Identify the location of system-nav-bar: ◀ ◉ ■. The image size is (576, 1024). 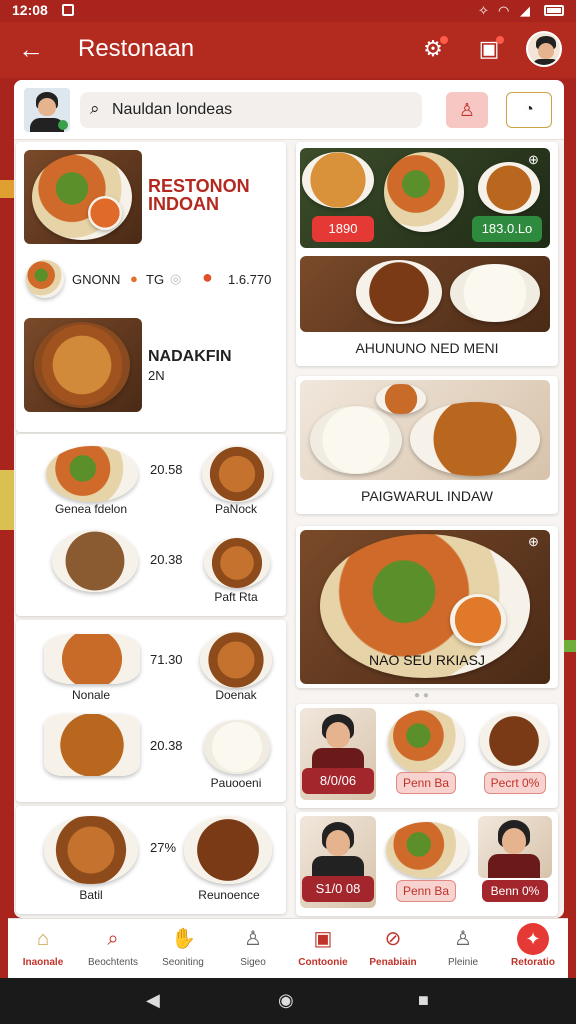
(288, 1001).